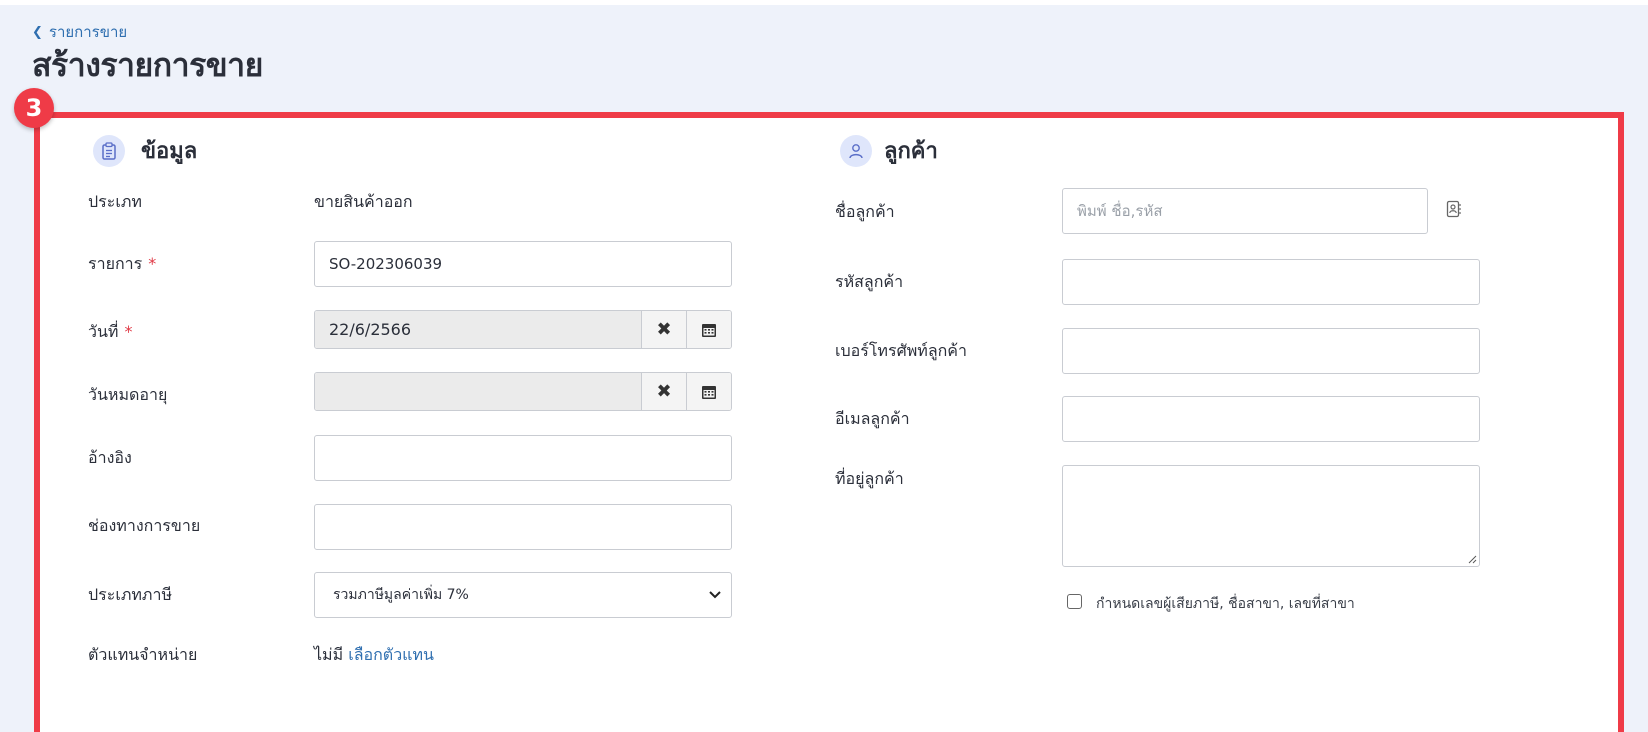 The height and width of the screenshot is (732, 1648). I want to click on tax-info-checkbox, so click(1074, 601).